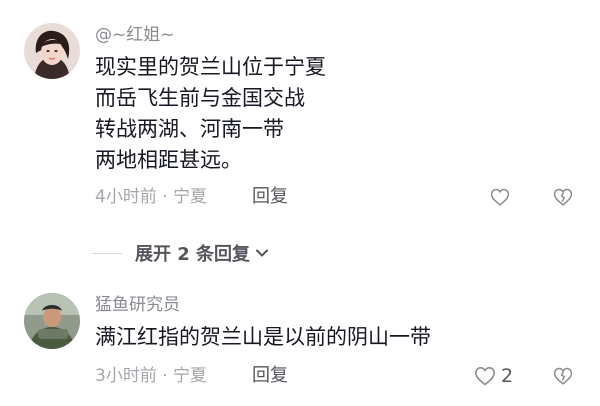  I want to click on expand-replies-row: 展开 2 条回复, so click(181, 253).